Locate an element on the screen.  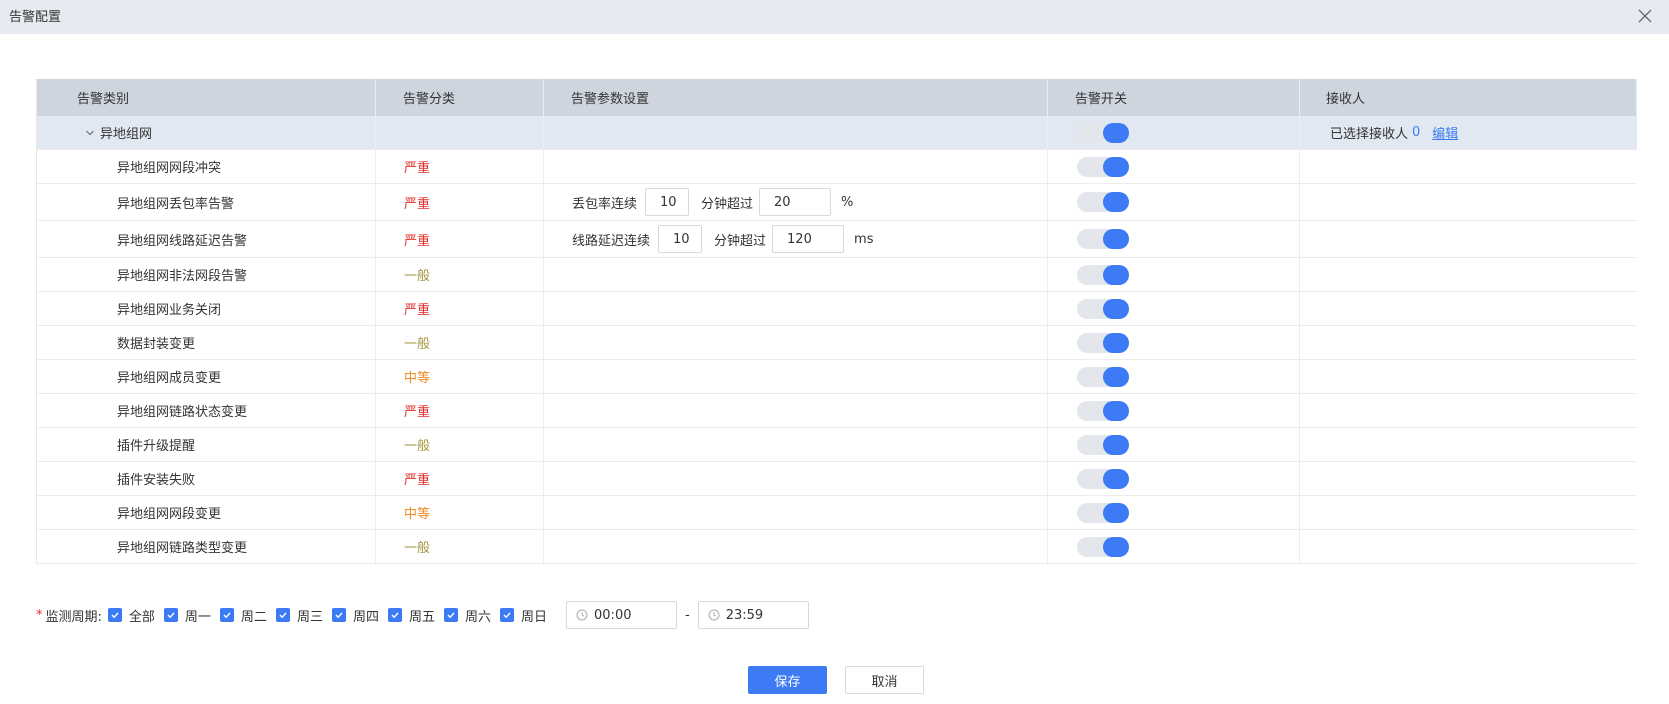
period-checkbox: 周六 is located at coordinates (467, 615).